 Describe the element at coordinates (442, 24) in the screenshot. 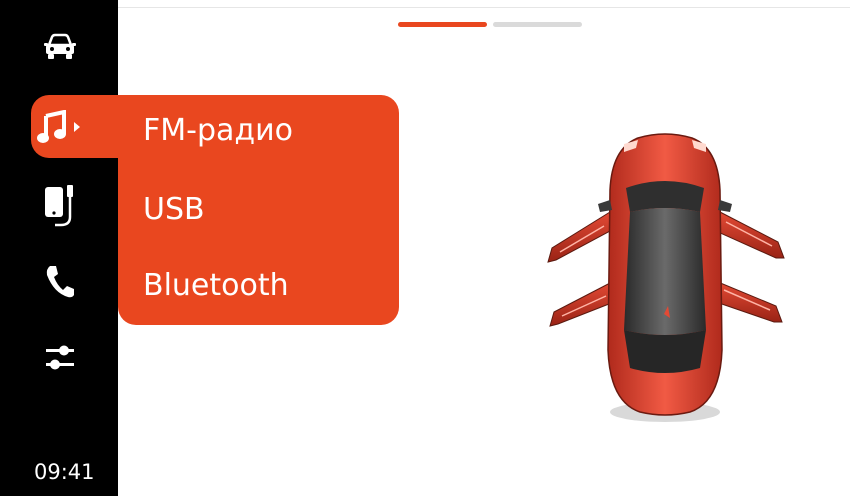

I see `pager-dot-active` at that location.